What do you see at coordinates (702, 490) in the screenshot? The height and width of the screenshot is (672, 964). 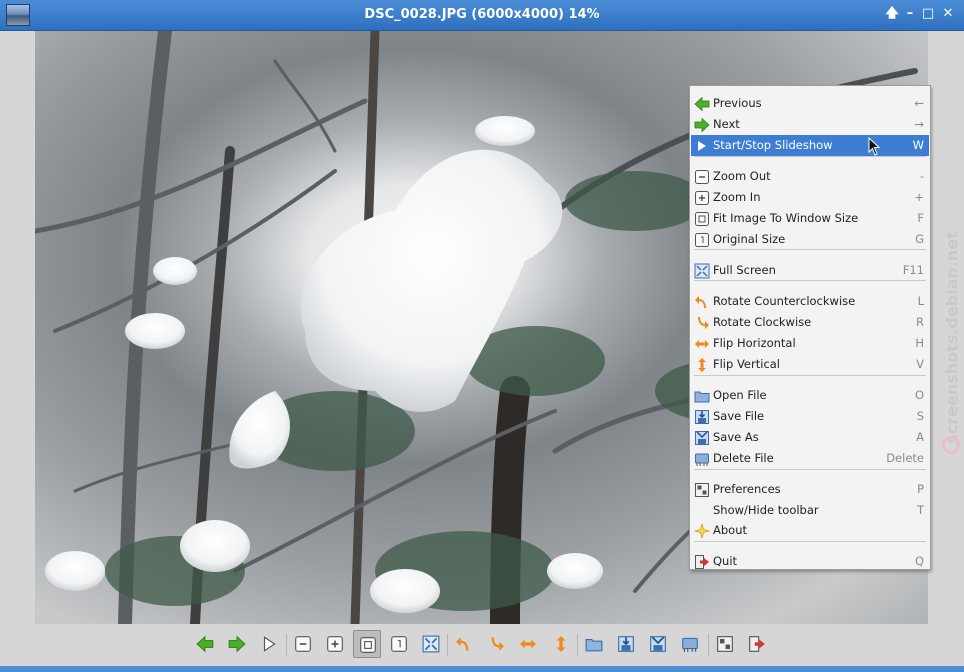 I see `preferences-icon` at bounding box center [702, 490].